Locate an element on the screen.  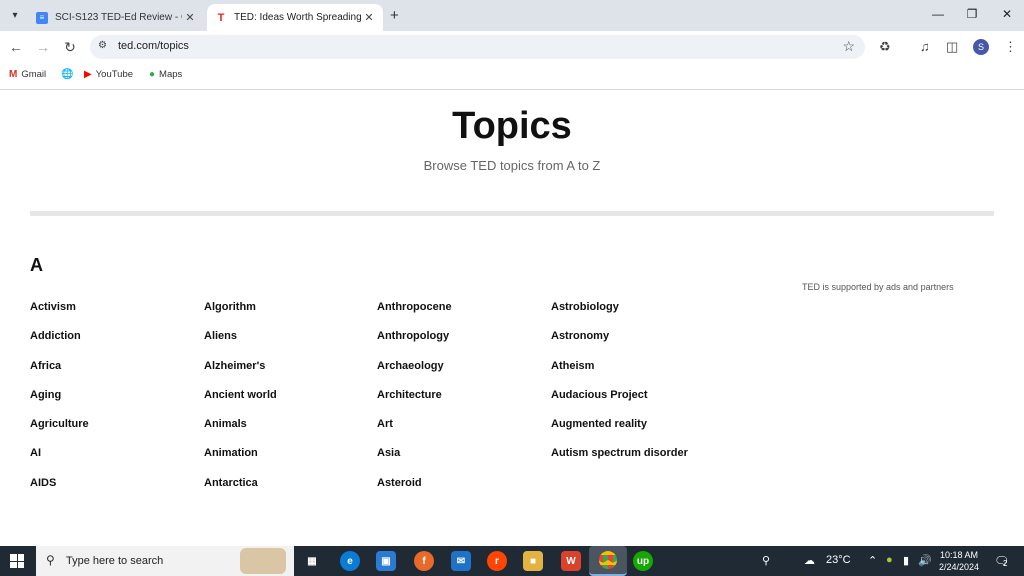
minimize-icon: — is located at coordinates (938, 14).